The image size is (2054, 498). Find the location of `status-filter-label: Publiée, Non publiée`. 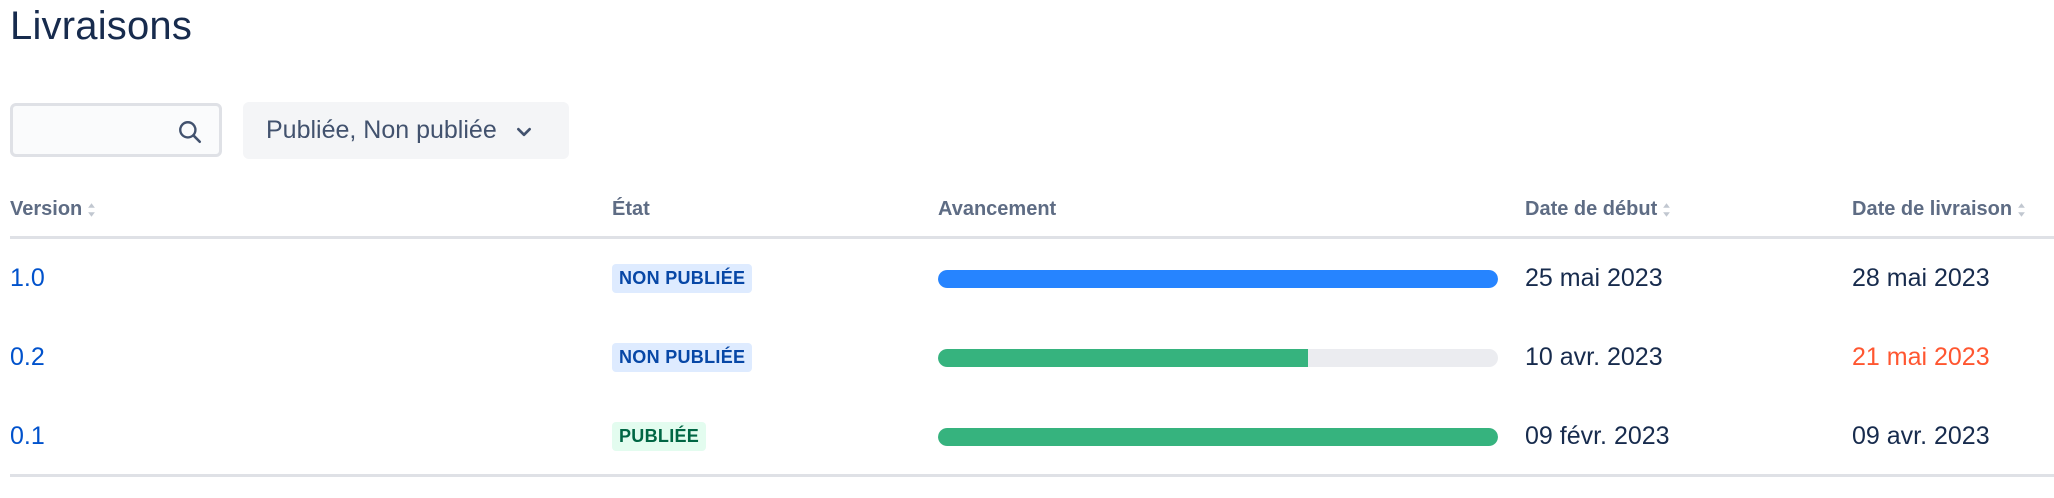

status-filter-label: Publiée, Non publiée is located at coordinates (381, 130).